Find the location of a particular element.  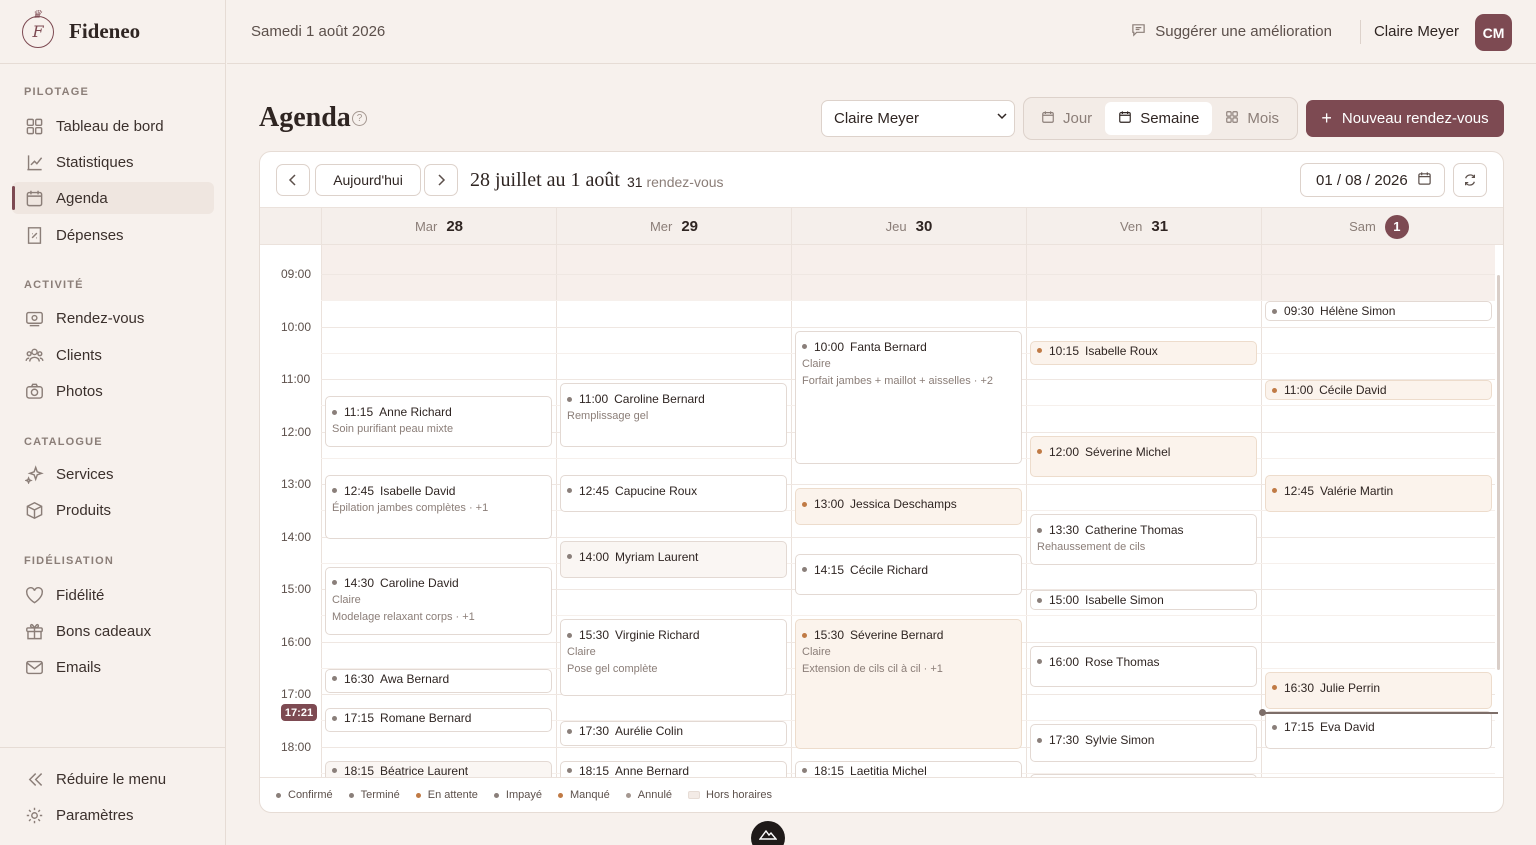

chart-icon is located at coordinates (34, 162).